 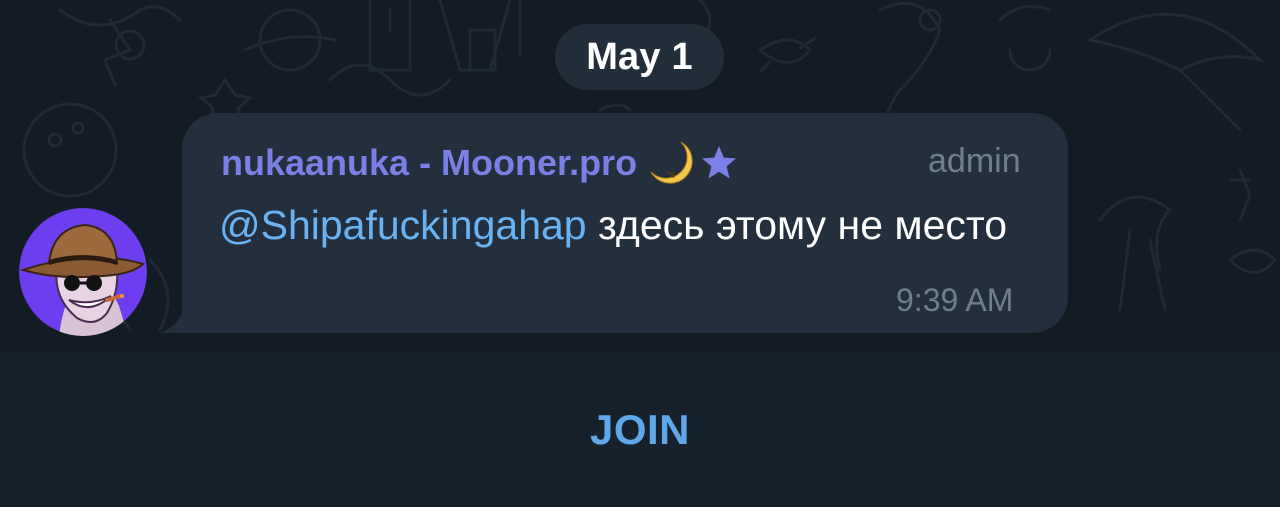 What do you see at coordinates (429, 163) in the screenshot?
I see `sender-name: nukaanuka - Mooner.pro` at bounding box center [429, 163].